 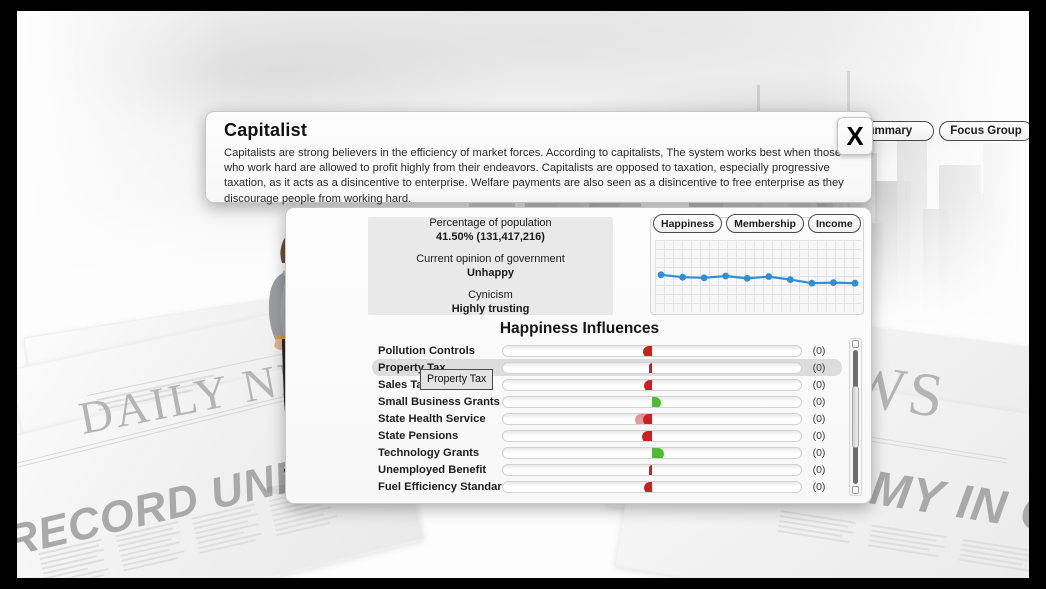 What do you see at coordinates (490, 273) in the screenshot?
I see `opinion-value: Unhappy` at bounding box center [490, 273].